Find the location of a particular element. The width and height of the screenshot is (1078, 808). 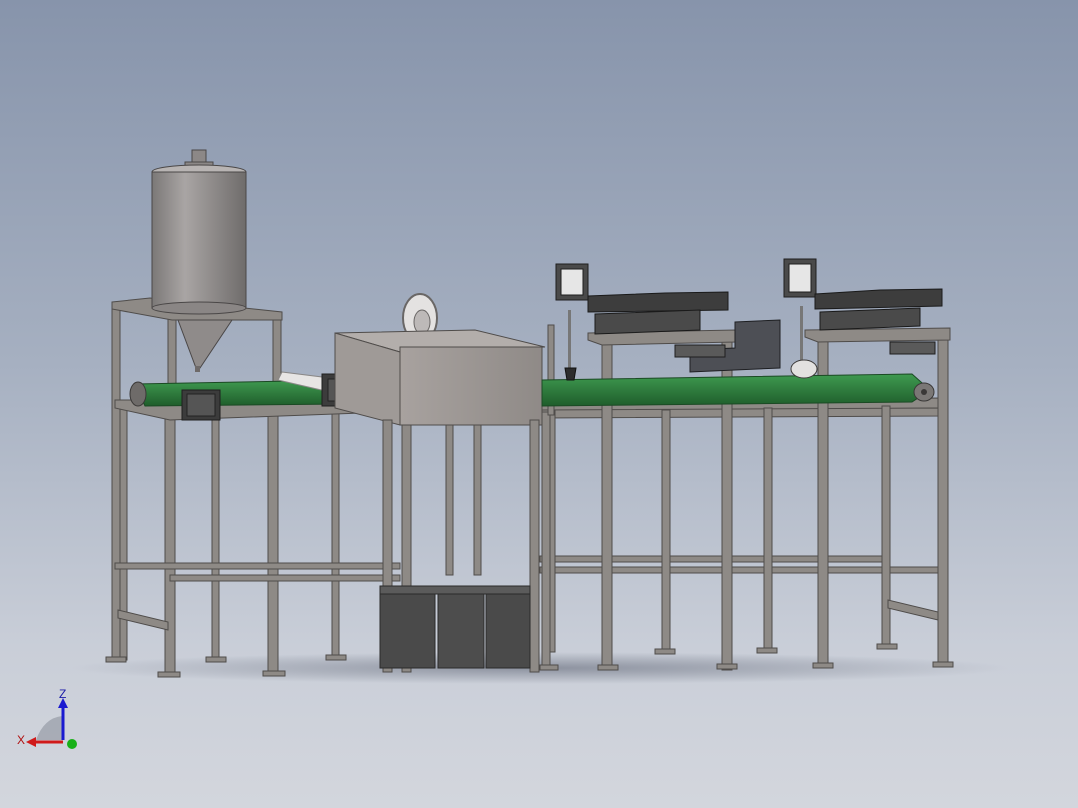

station-1-slide is located at coordinates (647, 322).